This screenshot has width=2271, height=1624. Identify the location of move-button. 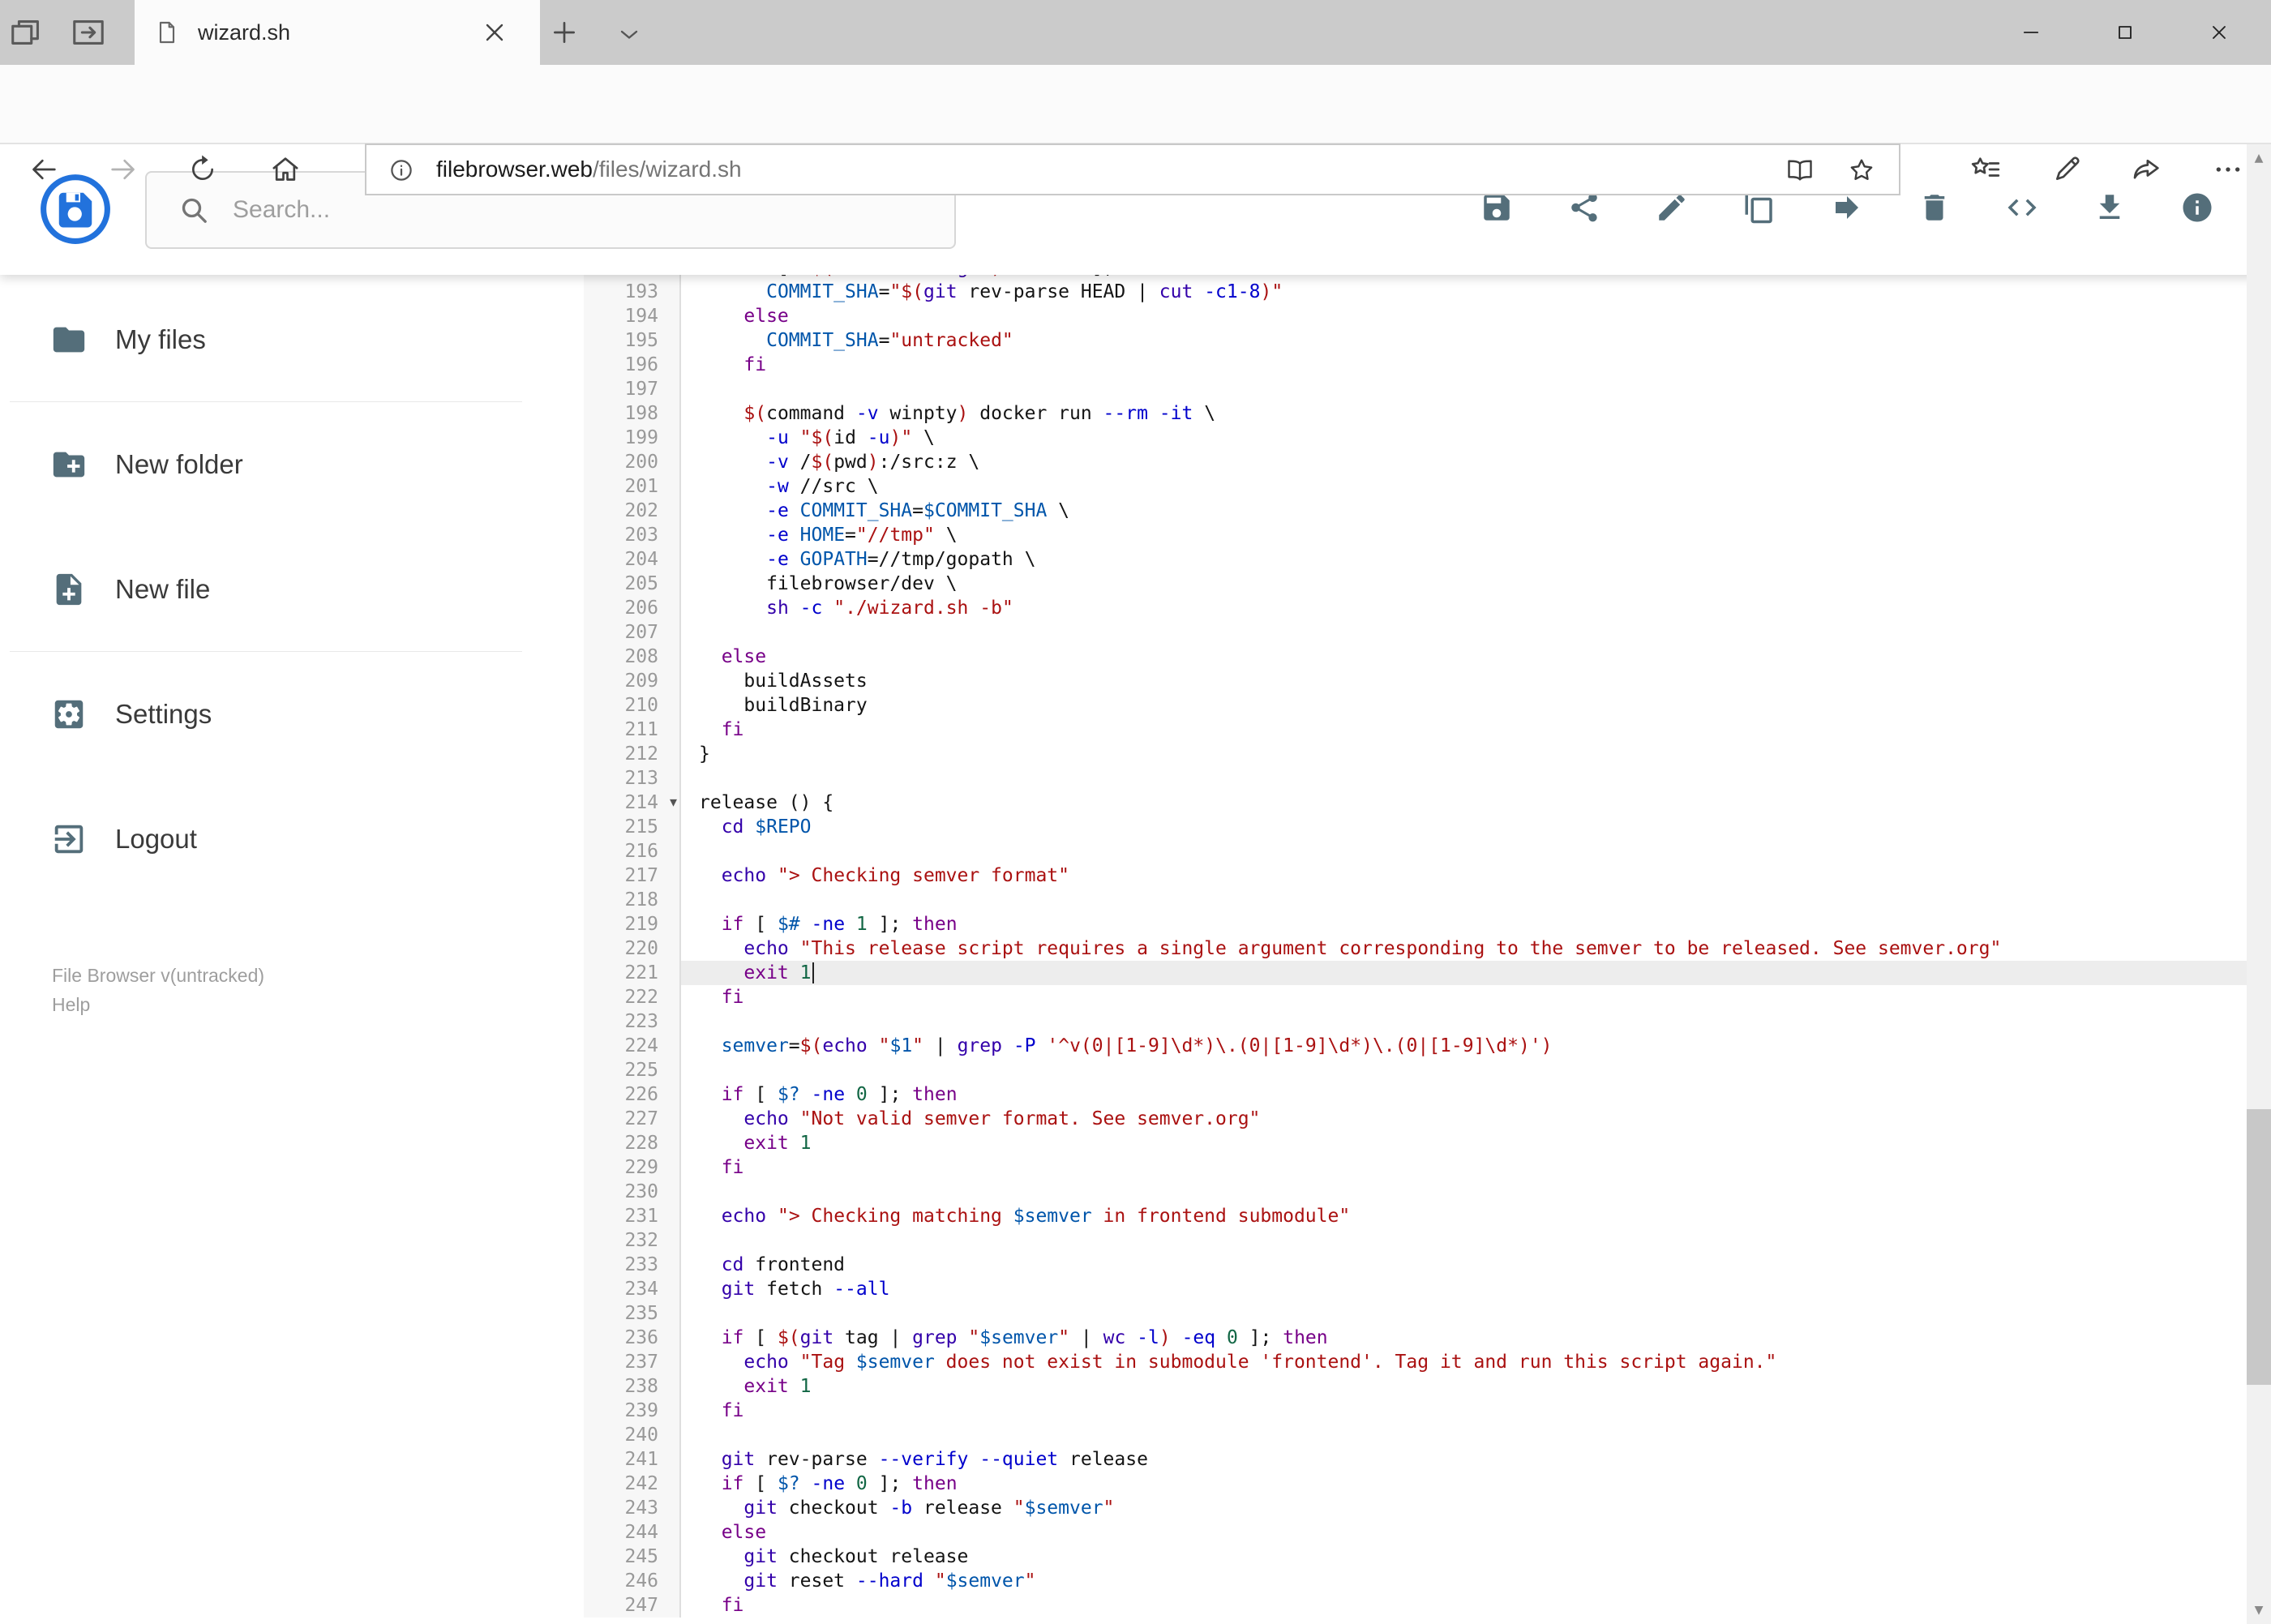
(1847, 210).